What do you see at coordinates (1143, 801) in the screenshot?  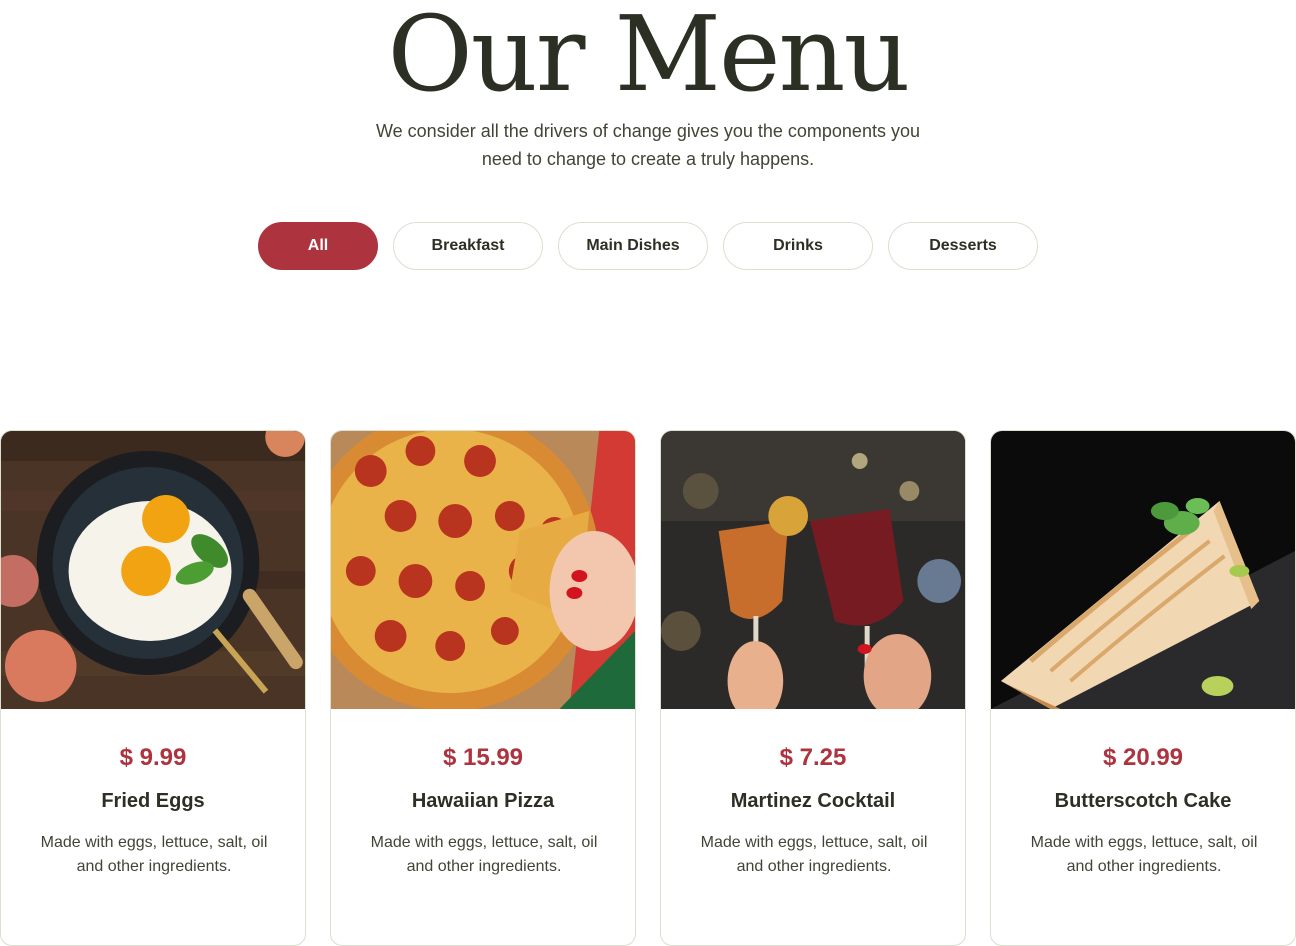 I see `item-name: Butterscotch Cake` at bounding box center [1143, 801].